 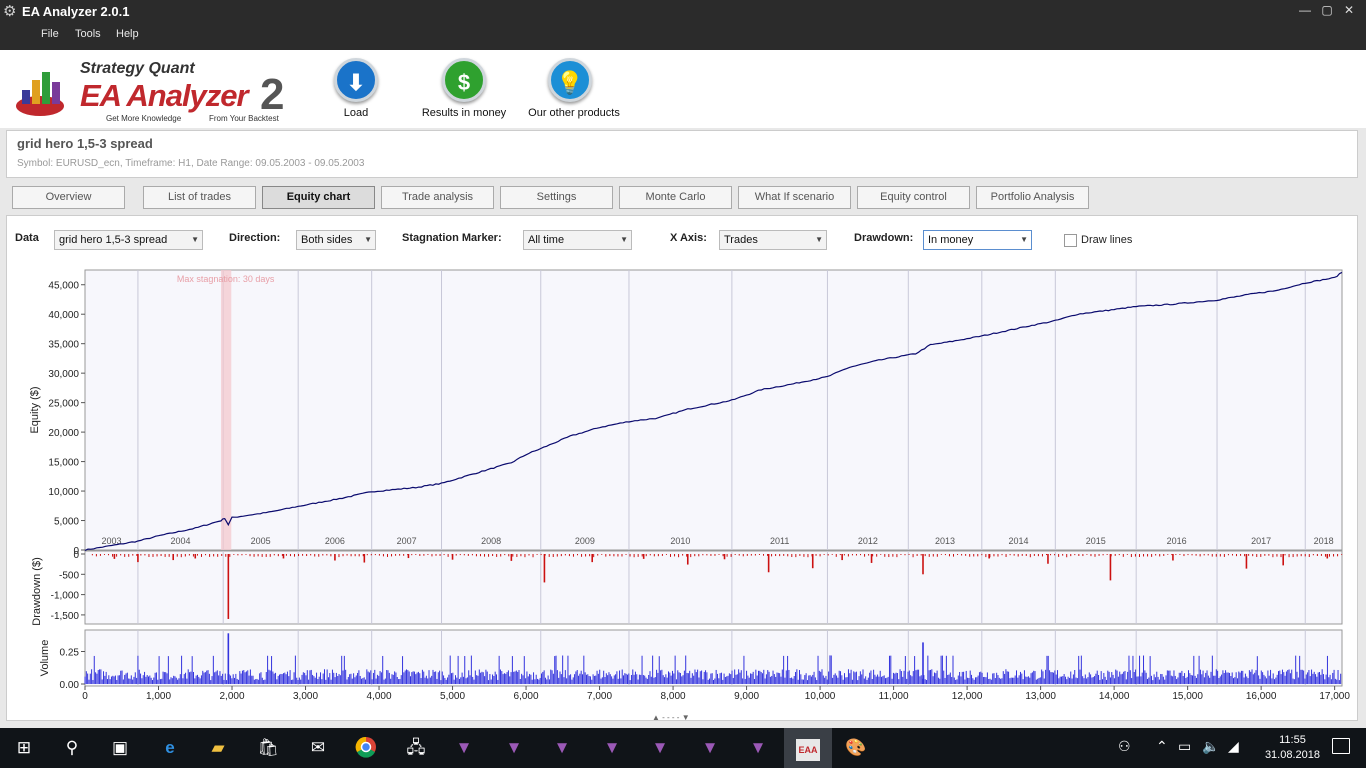 I want to click on draw-lines-label: Draw lines, so click(x=1107, y=240).